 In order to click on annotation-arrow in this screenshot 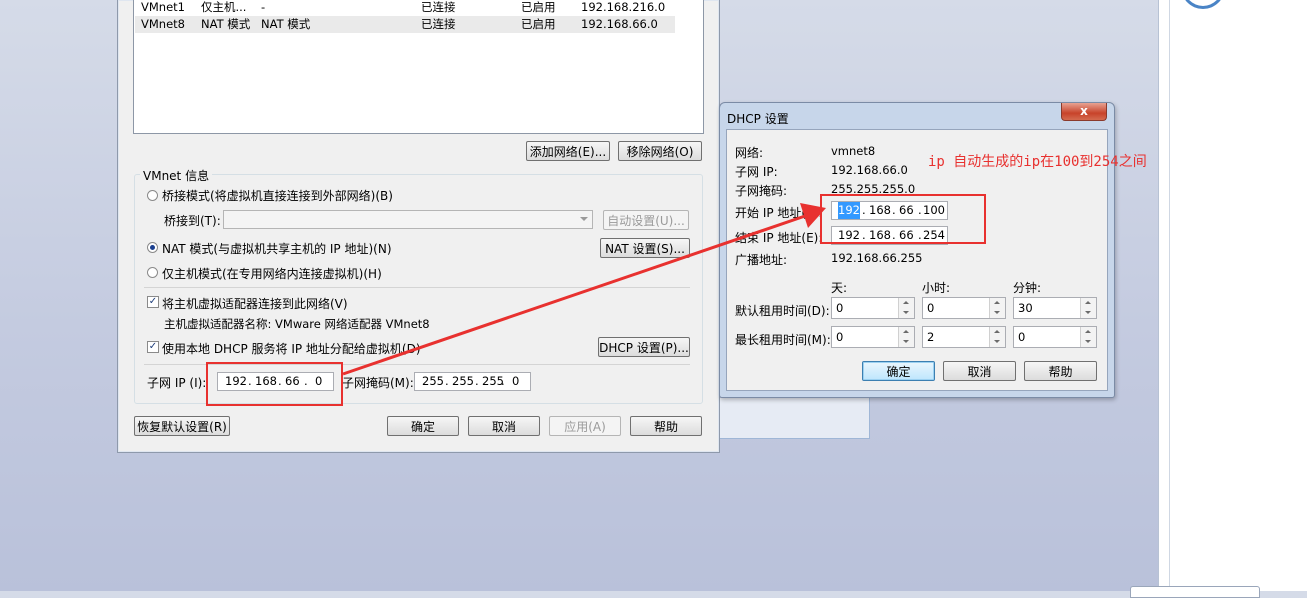, I will do `click(584, 289)`.